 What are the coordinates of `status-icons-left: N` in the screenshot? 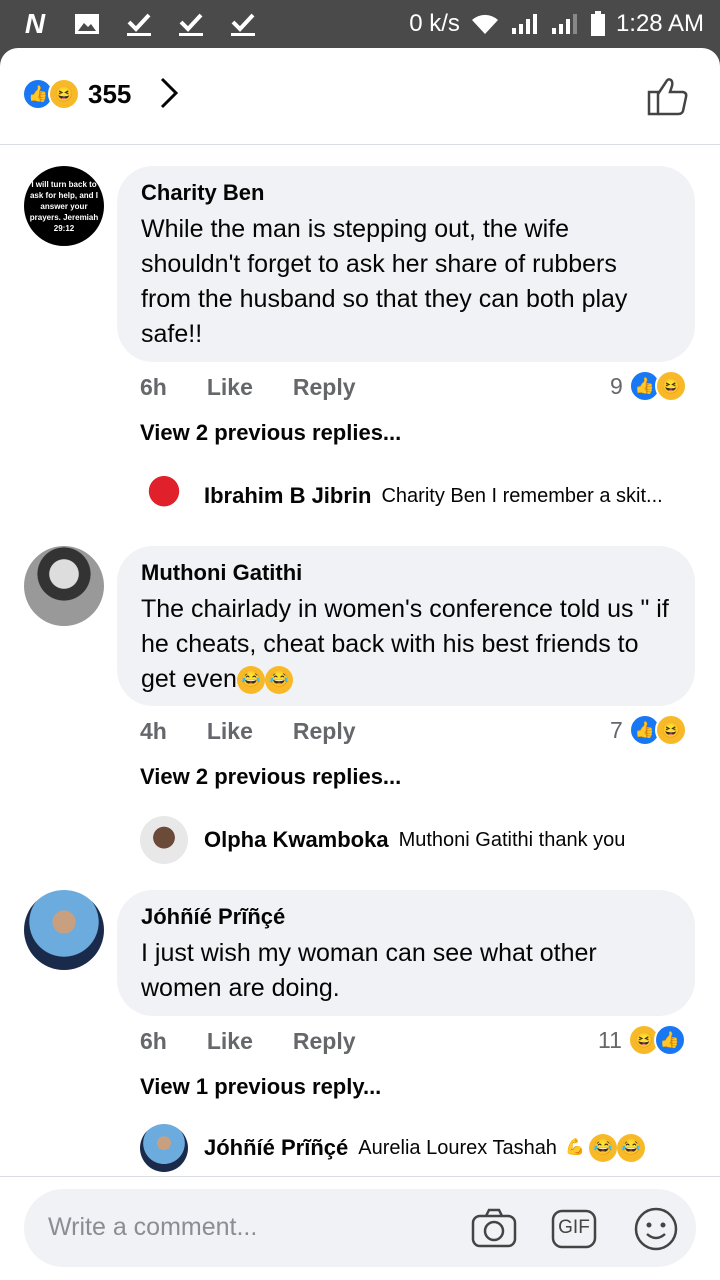 It's located at (139, 24).